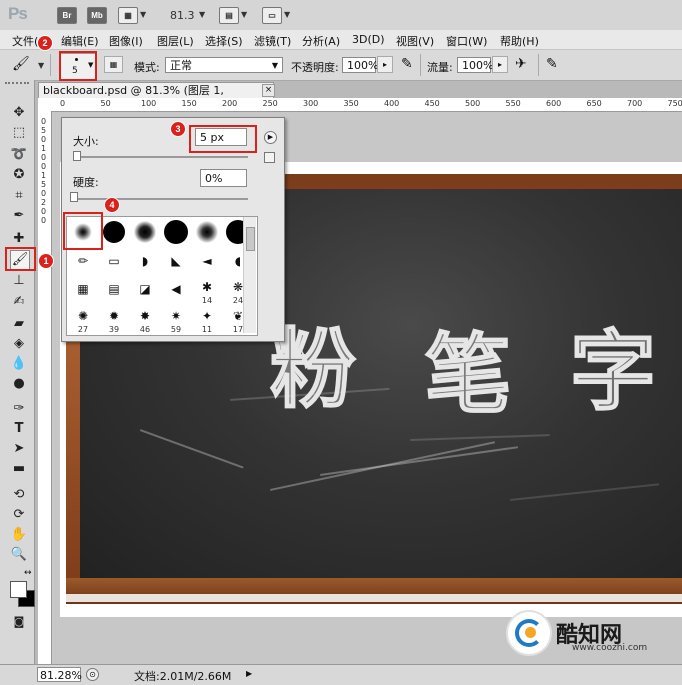 This screenshot has width=682, height=685. Describe the element at coordinates (359, 65) in the screenshot. I see `opacity-input: 100%` at that location.